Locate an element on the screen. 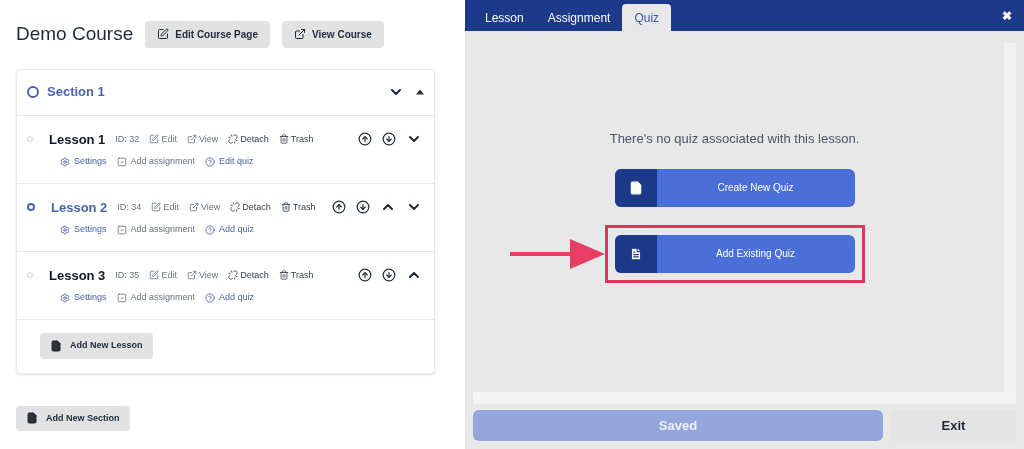  empty-message: There's no quiz associated with this lesson. is located at coordinates (734, 139).